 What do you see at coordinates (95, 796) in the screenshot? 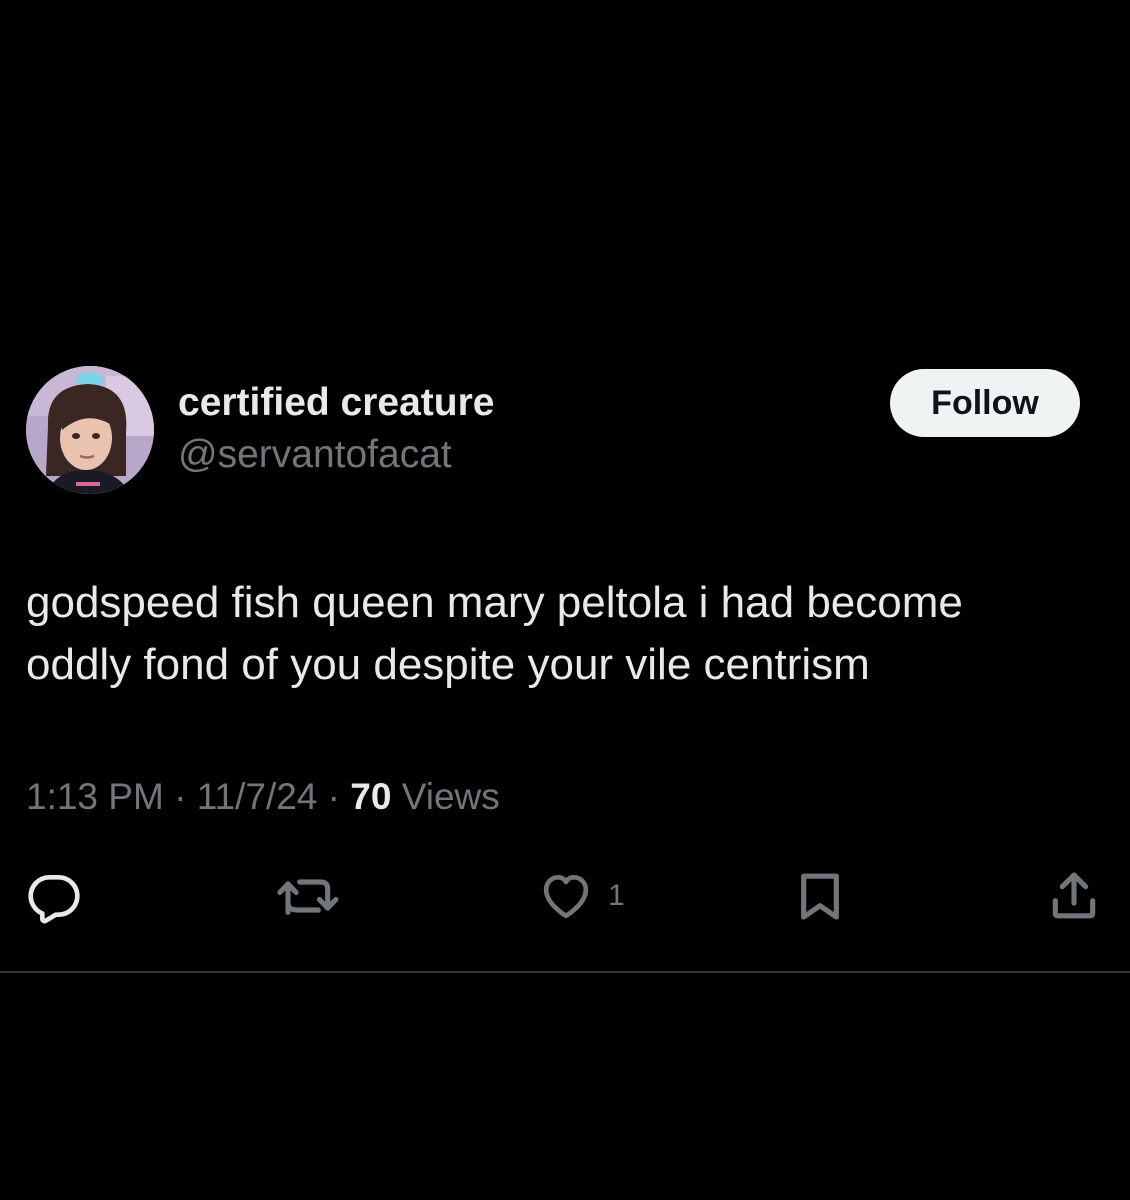
I see `tweet-time: 1:13 PM` at bounding box center [95, 796].